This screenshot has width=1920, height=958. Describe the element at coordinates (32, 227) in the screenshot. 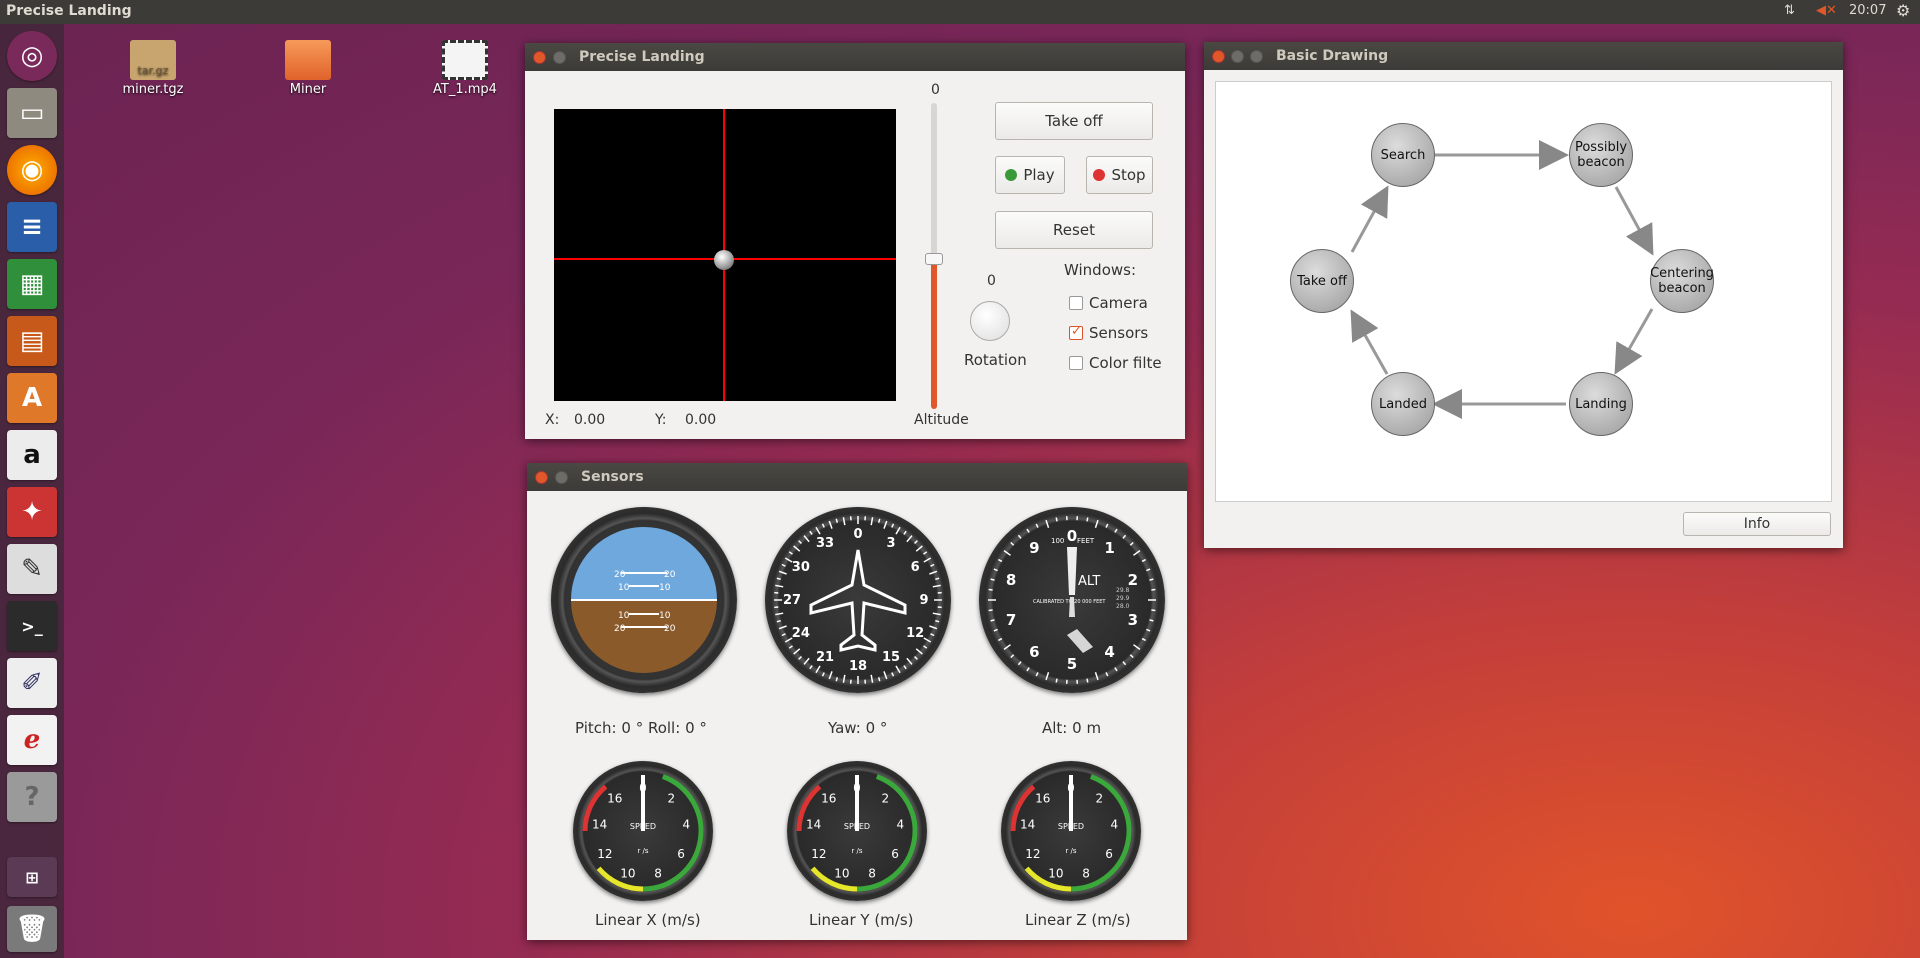

I see `writer-icon: ≡` at that location.